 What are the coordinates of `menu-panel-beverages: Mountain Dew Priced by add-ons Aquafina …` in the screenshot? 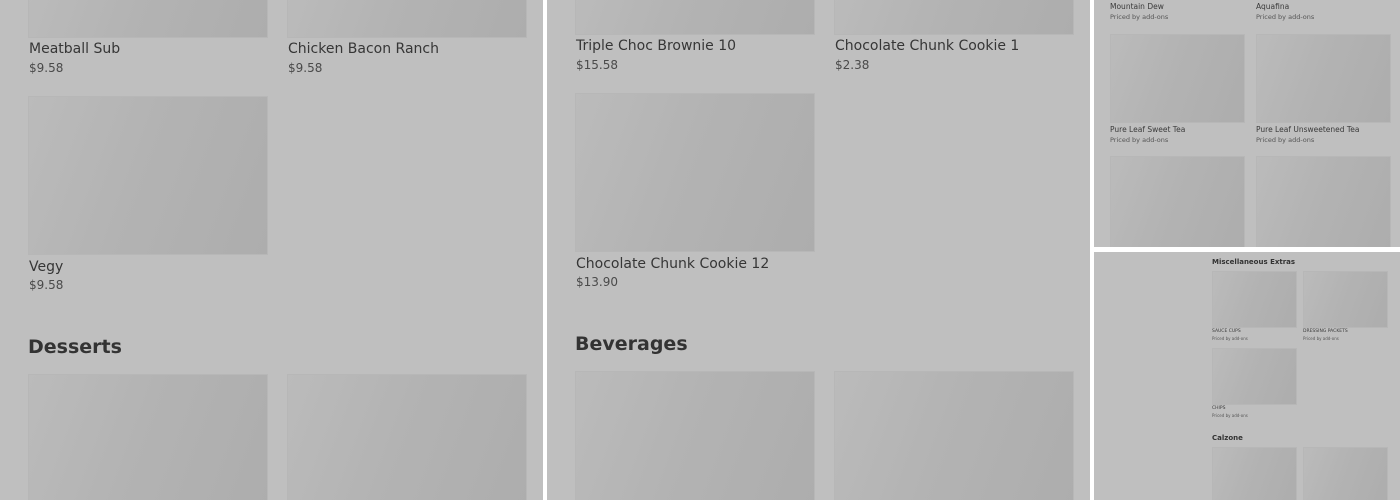 It's located at (1247, 123).